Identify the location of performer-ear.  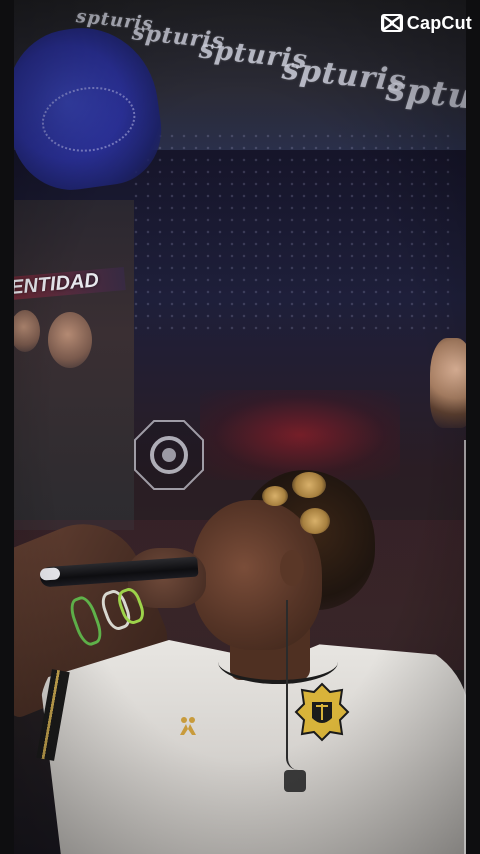
(292, 568).